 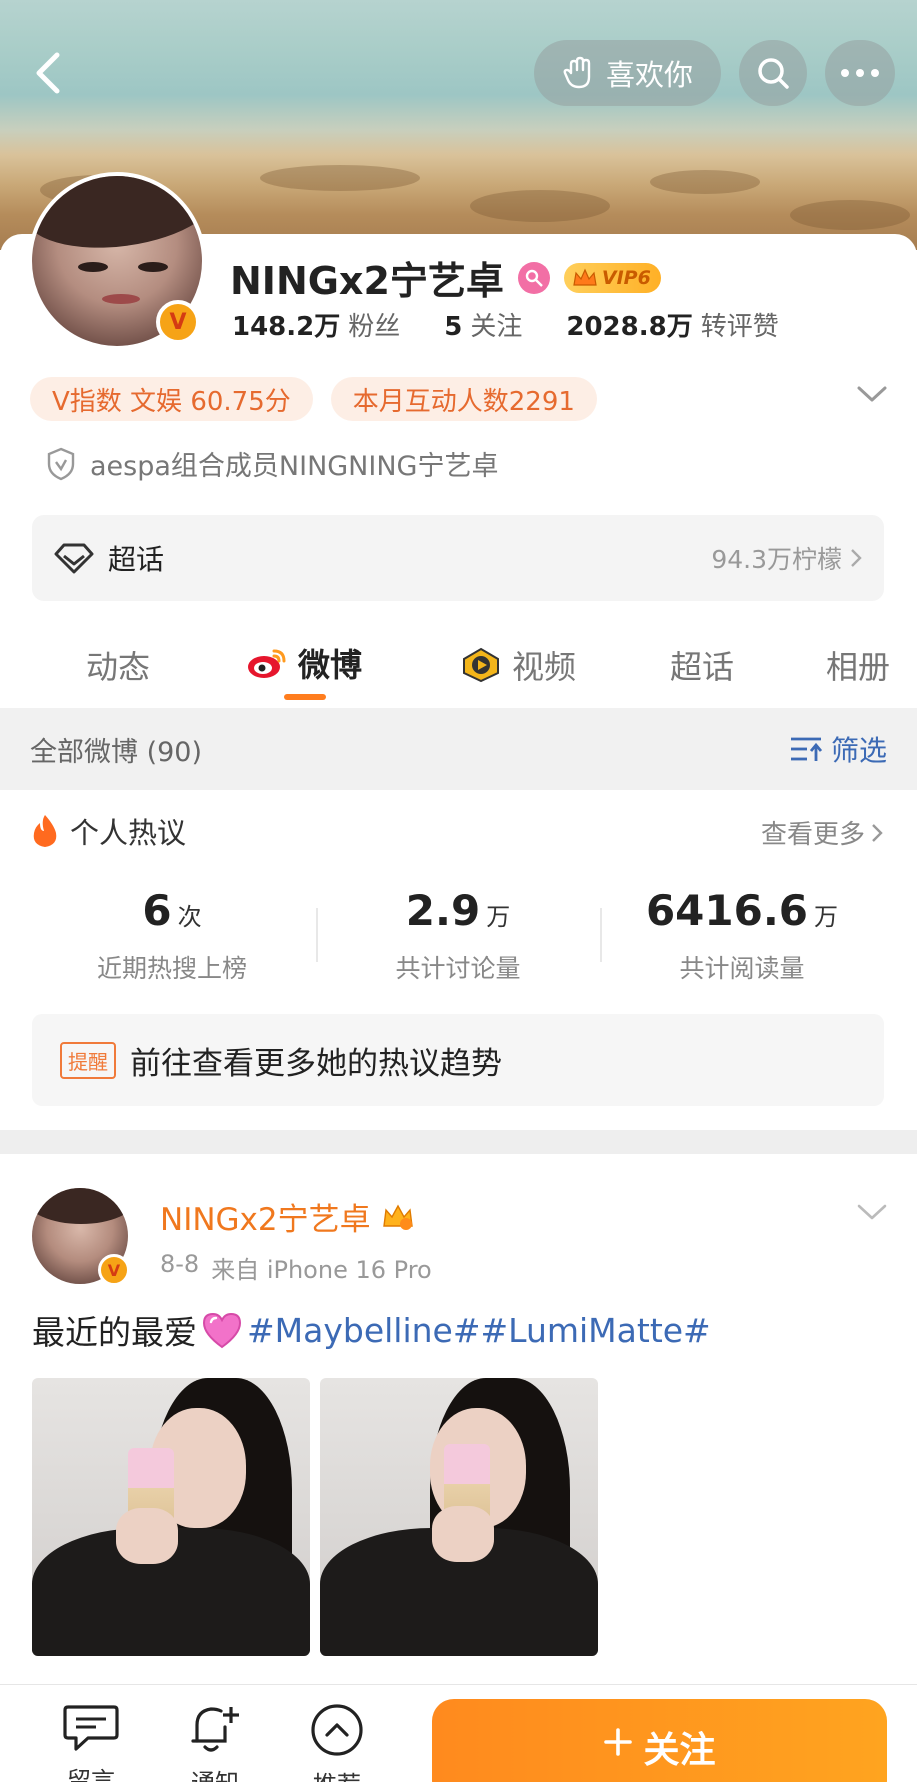 I want to click on hot-stat-number: 6, so click(x=157, y=910).